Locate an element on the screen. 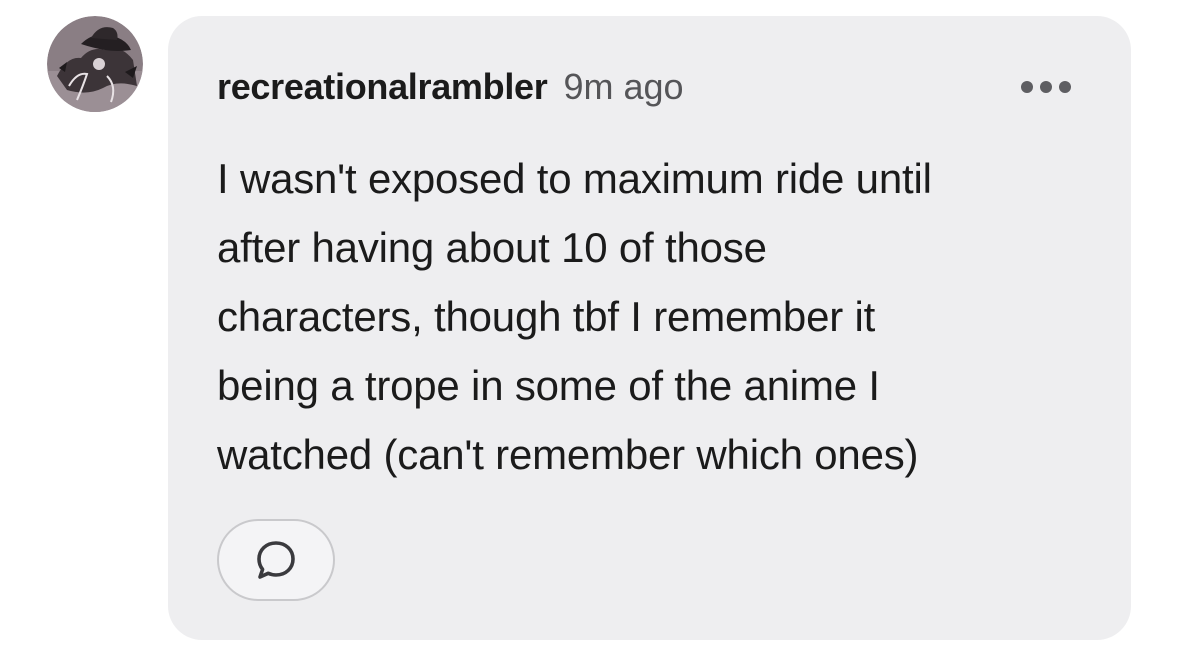 Image resolution: width=1179 pixels, height=657 pixels. avatar is located at coordinates (95, 64).